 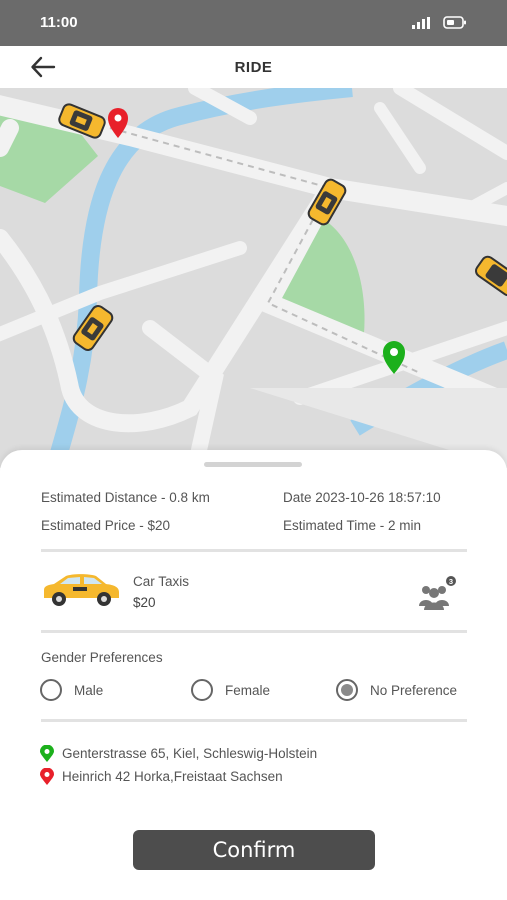 I want to click on gender-option-no-preference: No Preference, so click(x=406, y=691).